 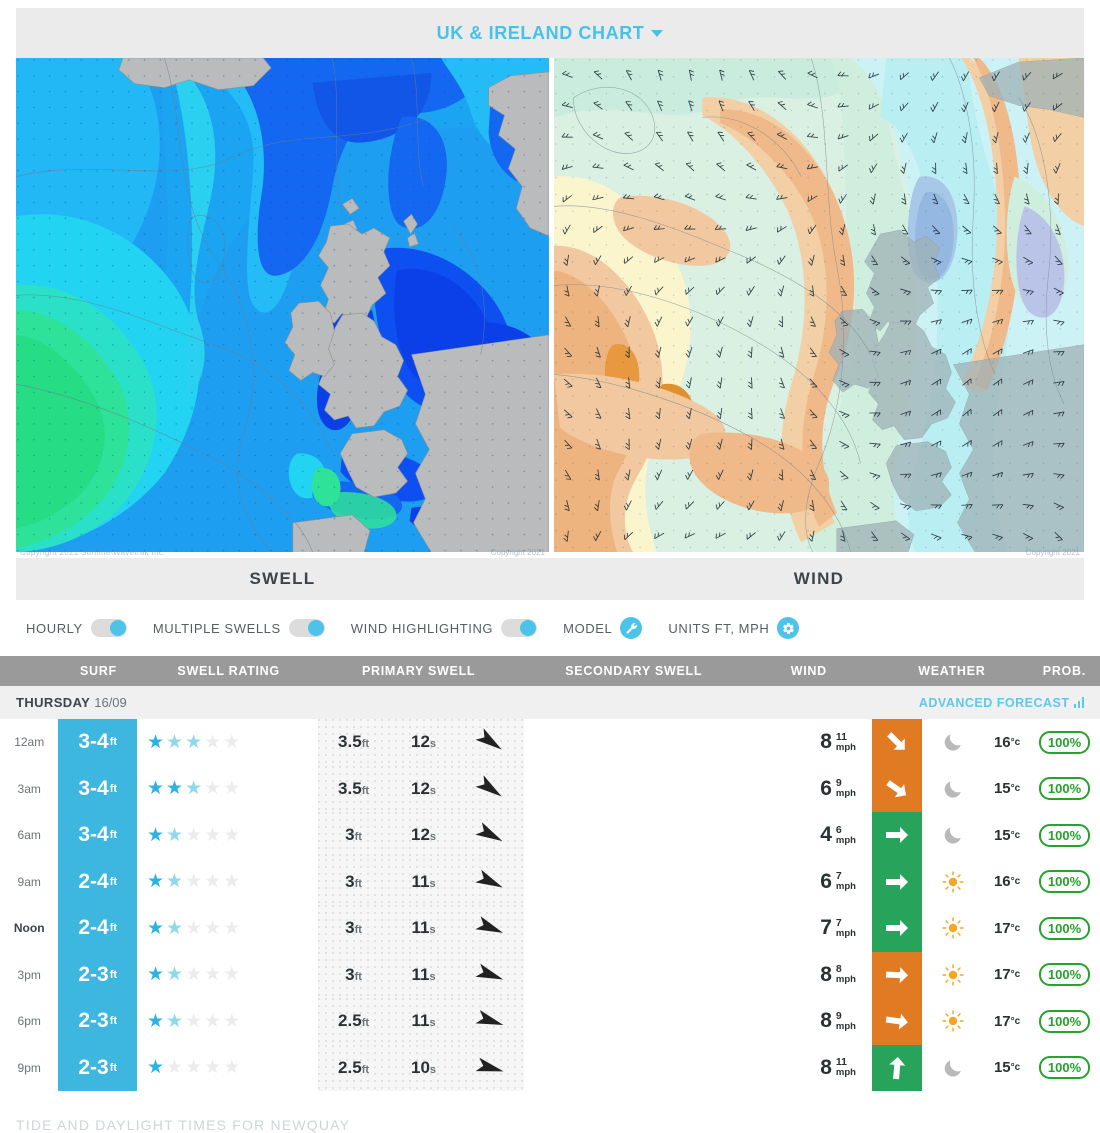 What do you see at coordinates (718, 628) in the screenshot?
I see `toggle-units-label: UNITS FT, MPH` at bounding box center [718, 628].